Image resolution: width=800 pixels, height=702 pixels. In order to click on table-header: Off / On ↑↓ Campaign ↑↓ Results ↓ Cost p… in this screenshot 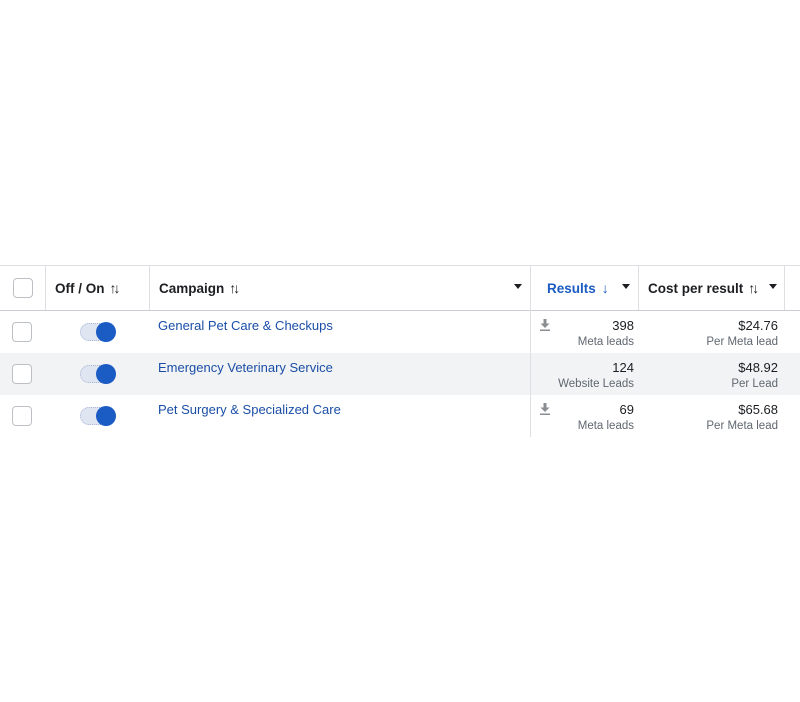, I will do `click(400, 288)`.